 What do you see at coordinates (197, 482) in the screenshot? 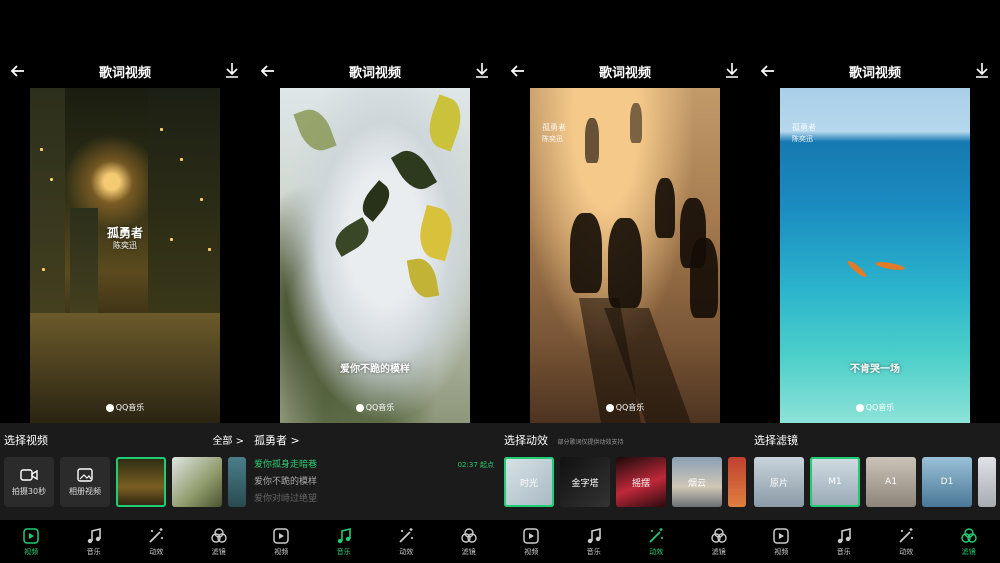
I see `video-thumb-leaves` at bounding box center [197, 482].